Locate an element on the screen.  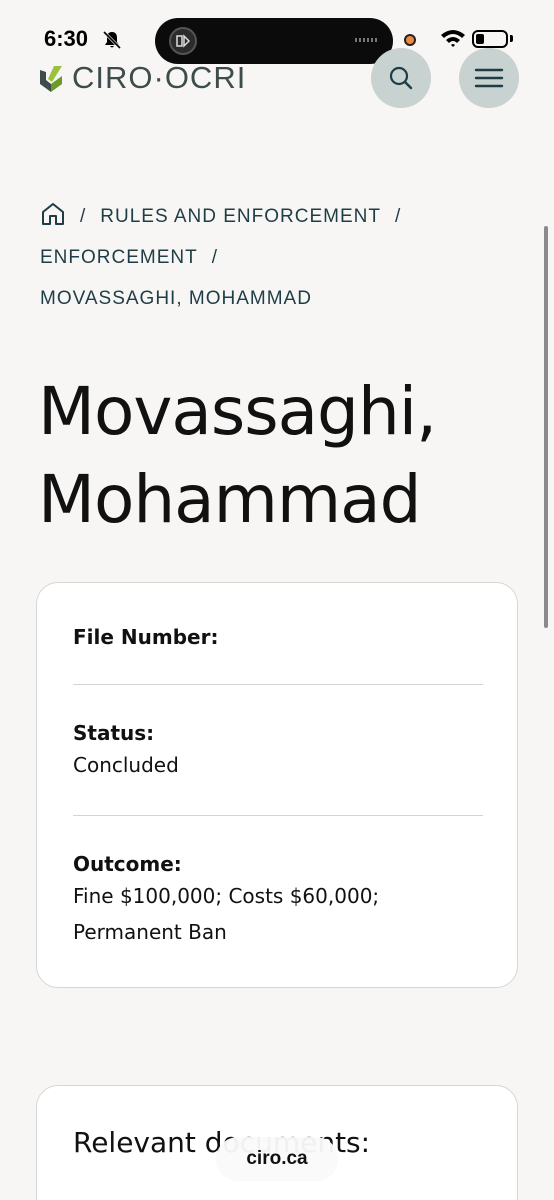
home-icon is located at coordinates (53, 217).